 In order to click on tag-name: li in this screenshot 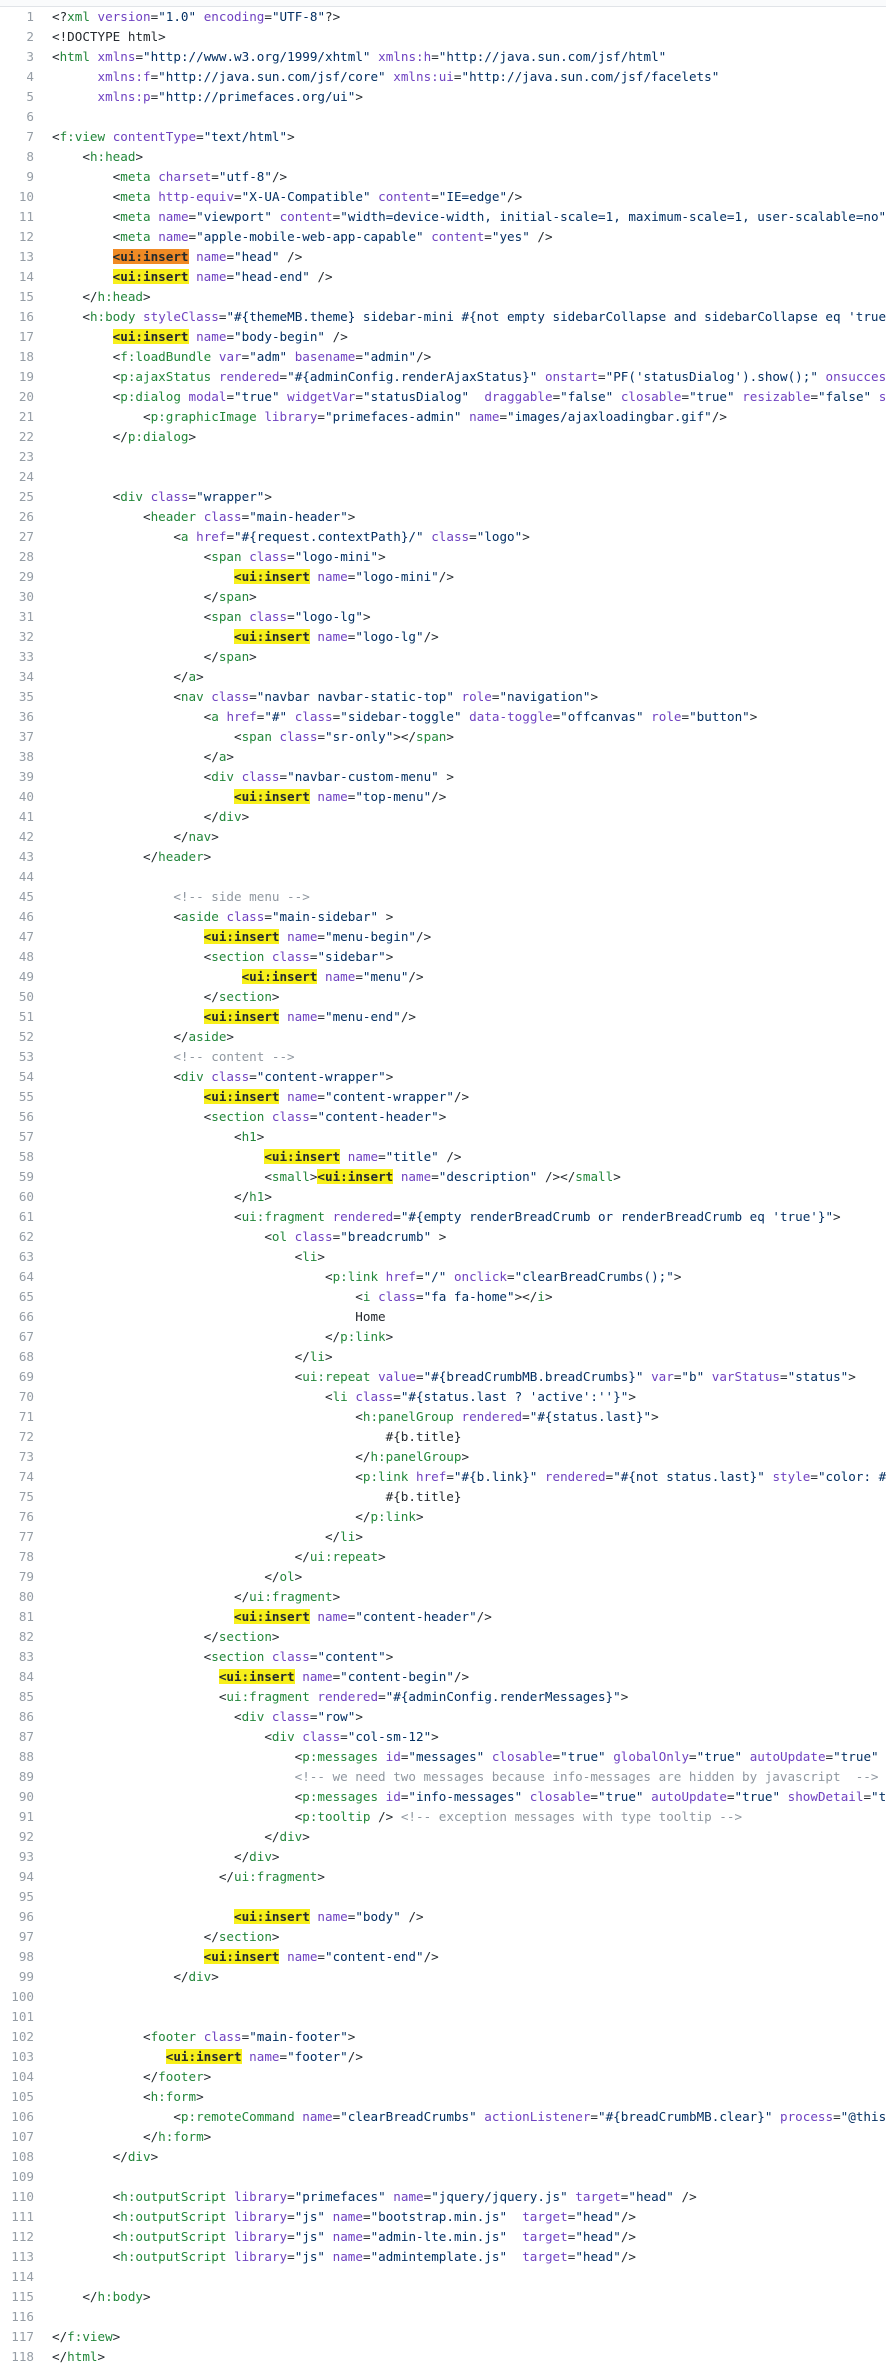, I will do `click(317, 1356)`.